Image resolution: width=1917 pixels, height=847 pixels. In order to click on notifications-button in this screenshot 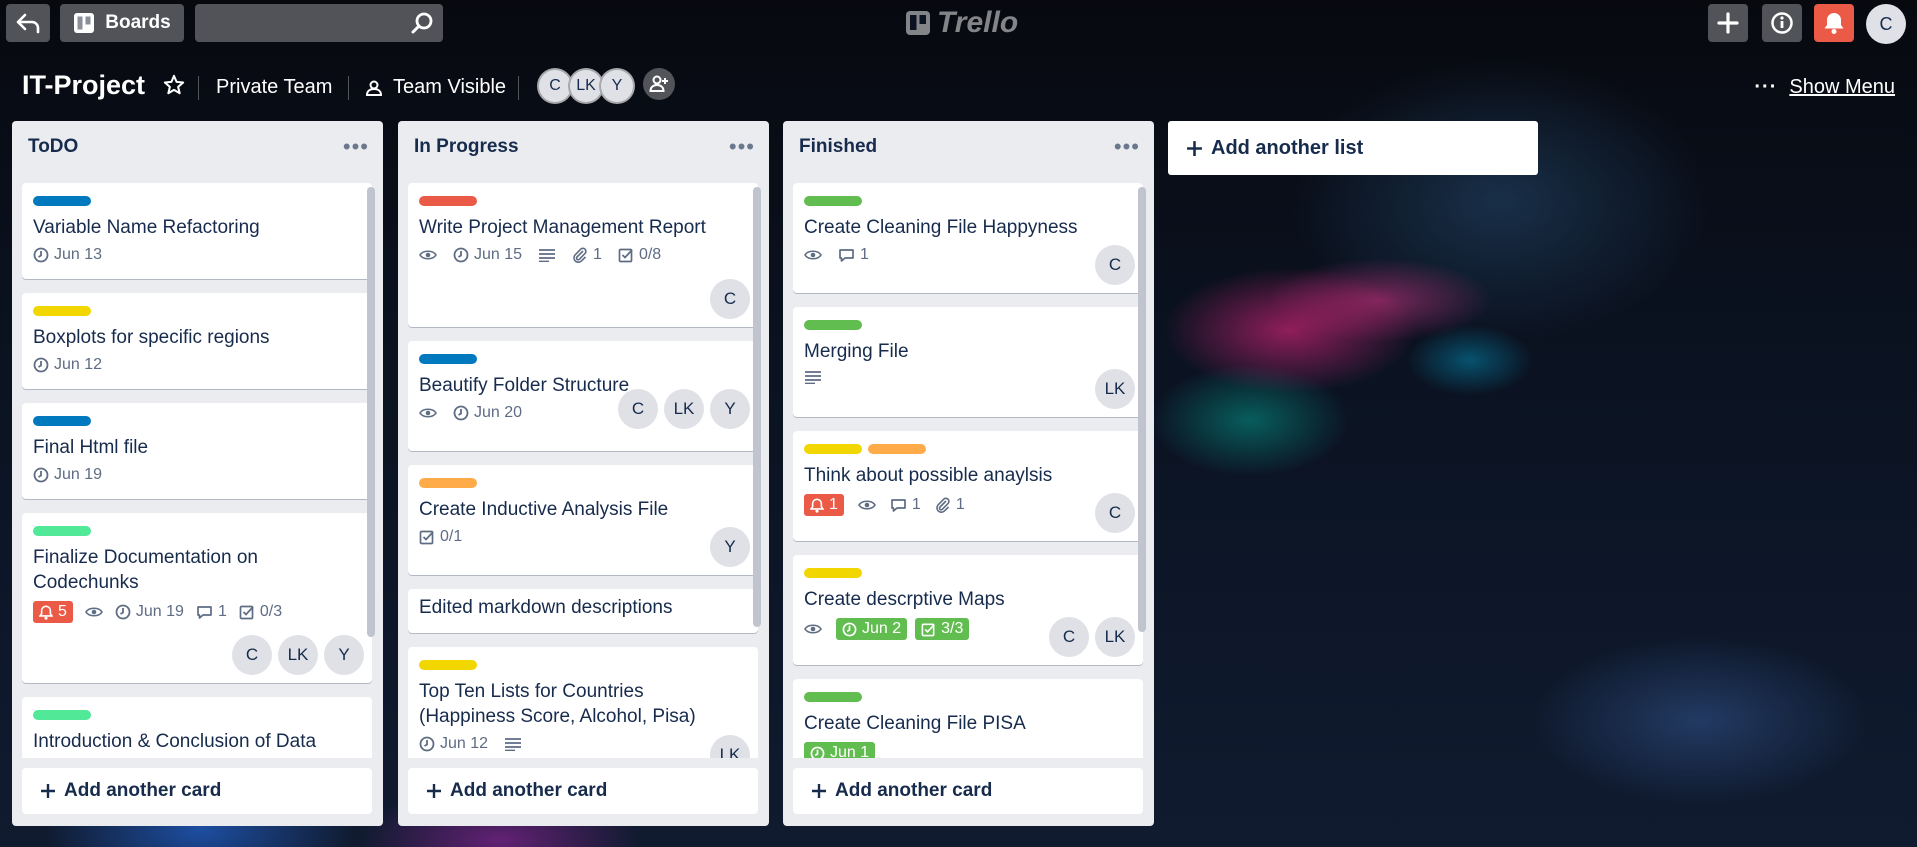, I will do `click(1834, 23)`.